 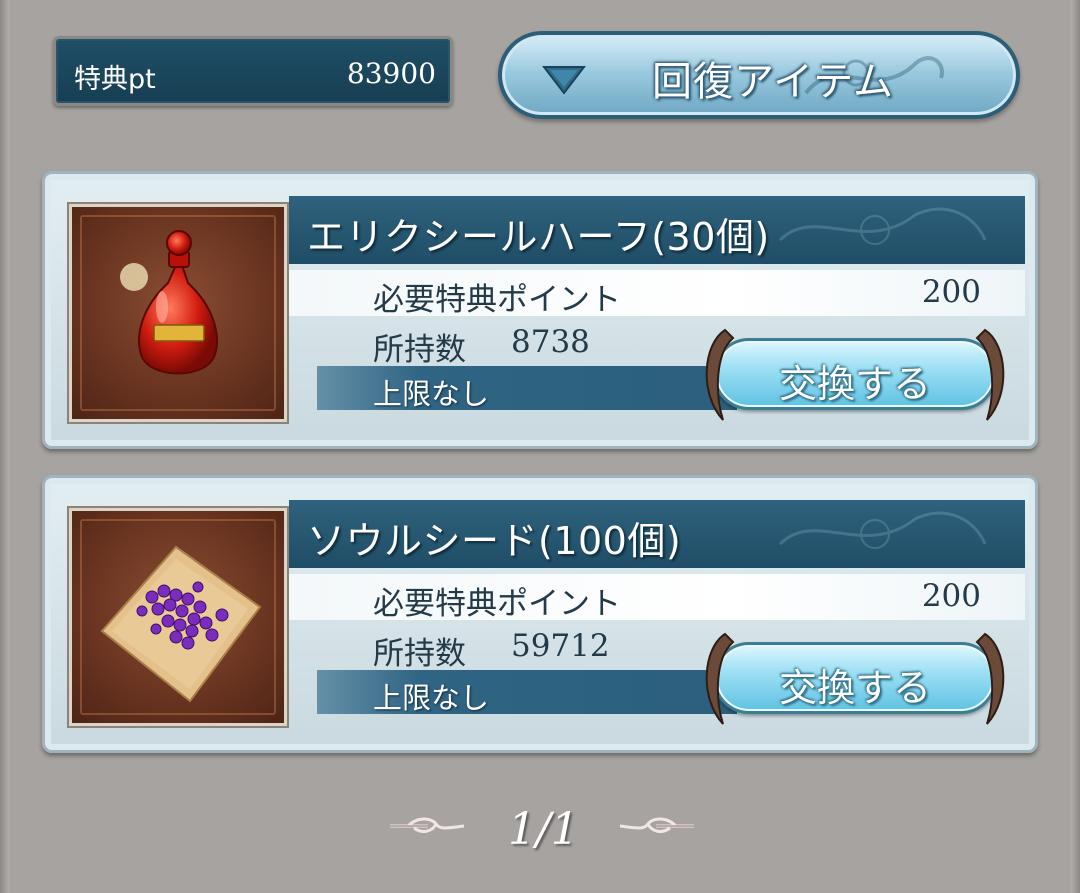 What do you see at coordinates (657, 826) in the screenshot?
I see `next-page-icon` at bounding box center [657, 826].